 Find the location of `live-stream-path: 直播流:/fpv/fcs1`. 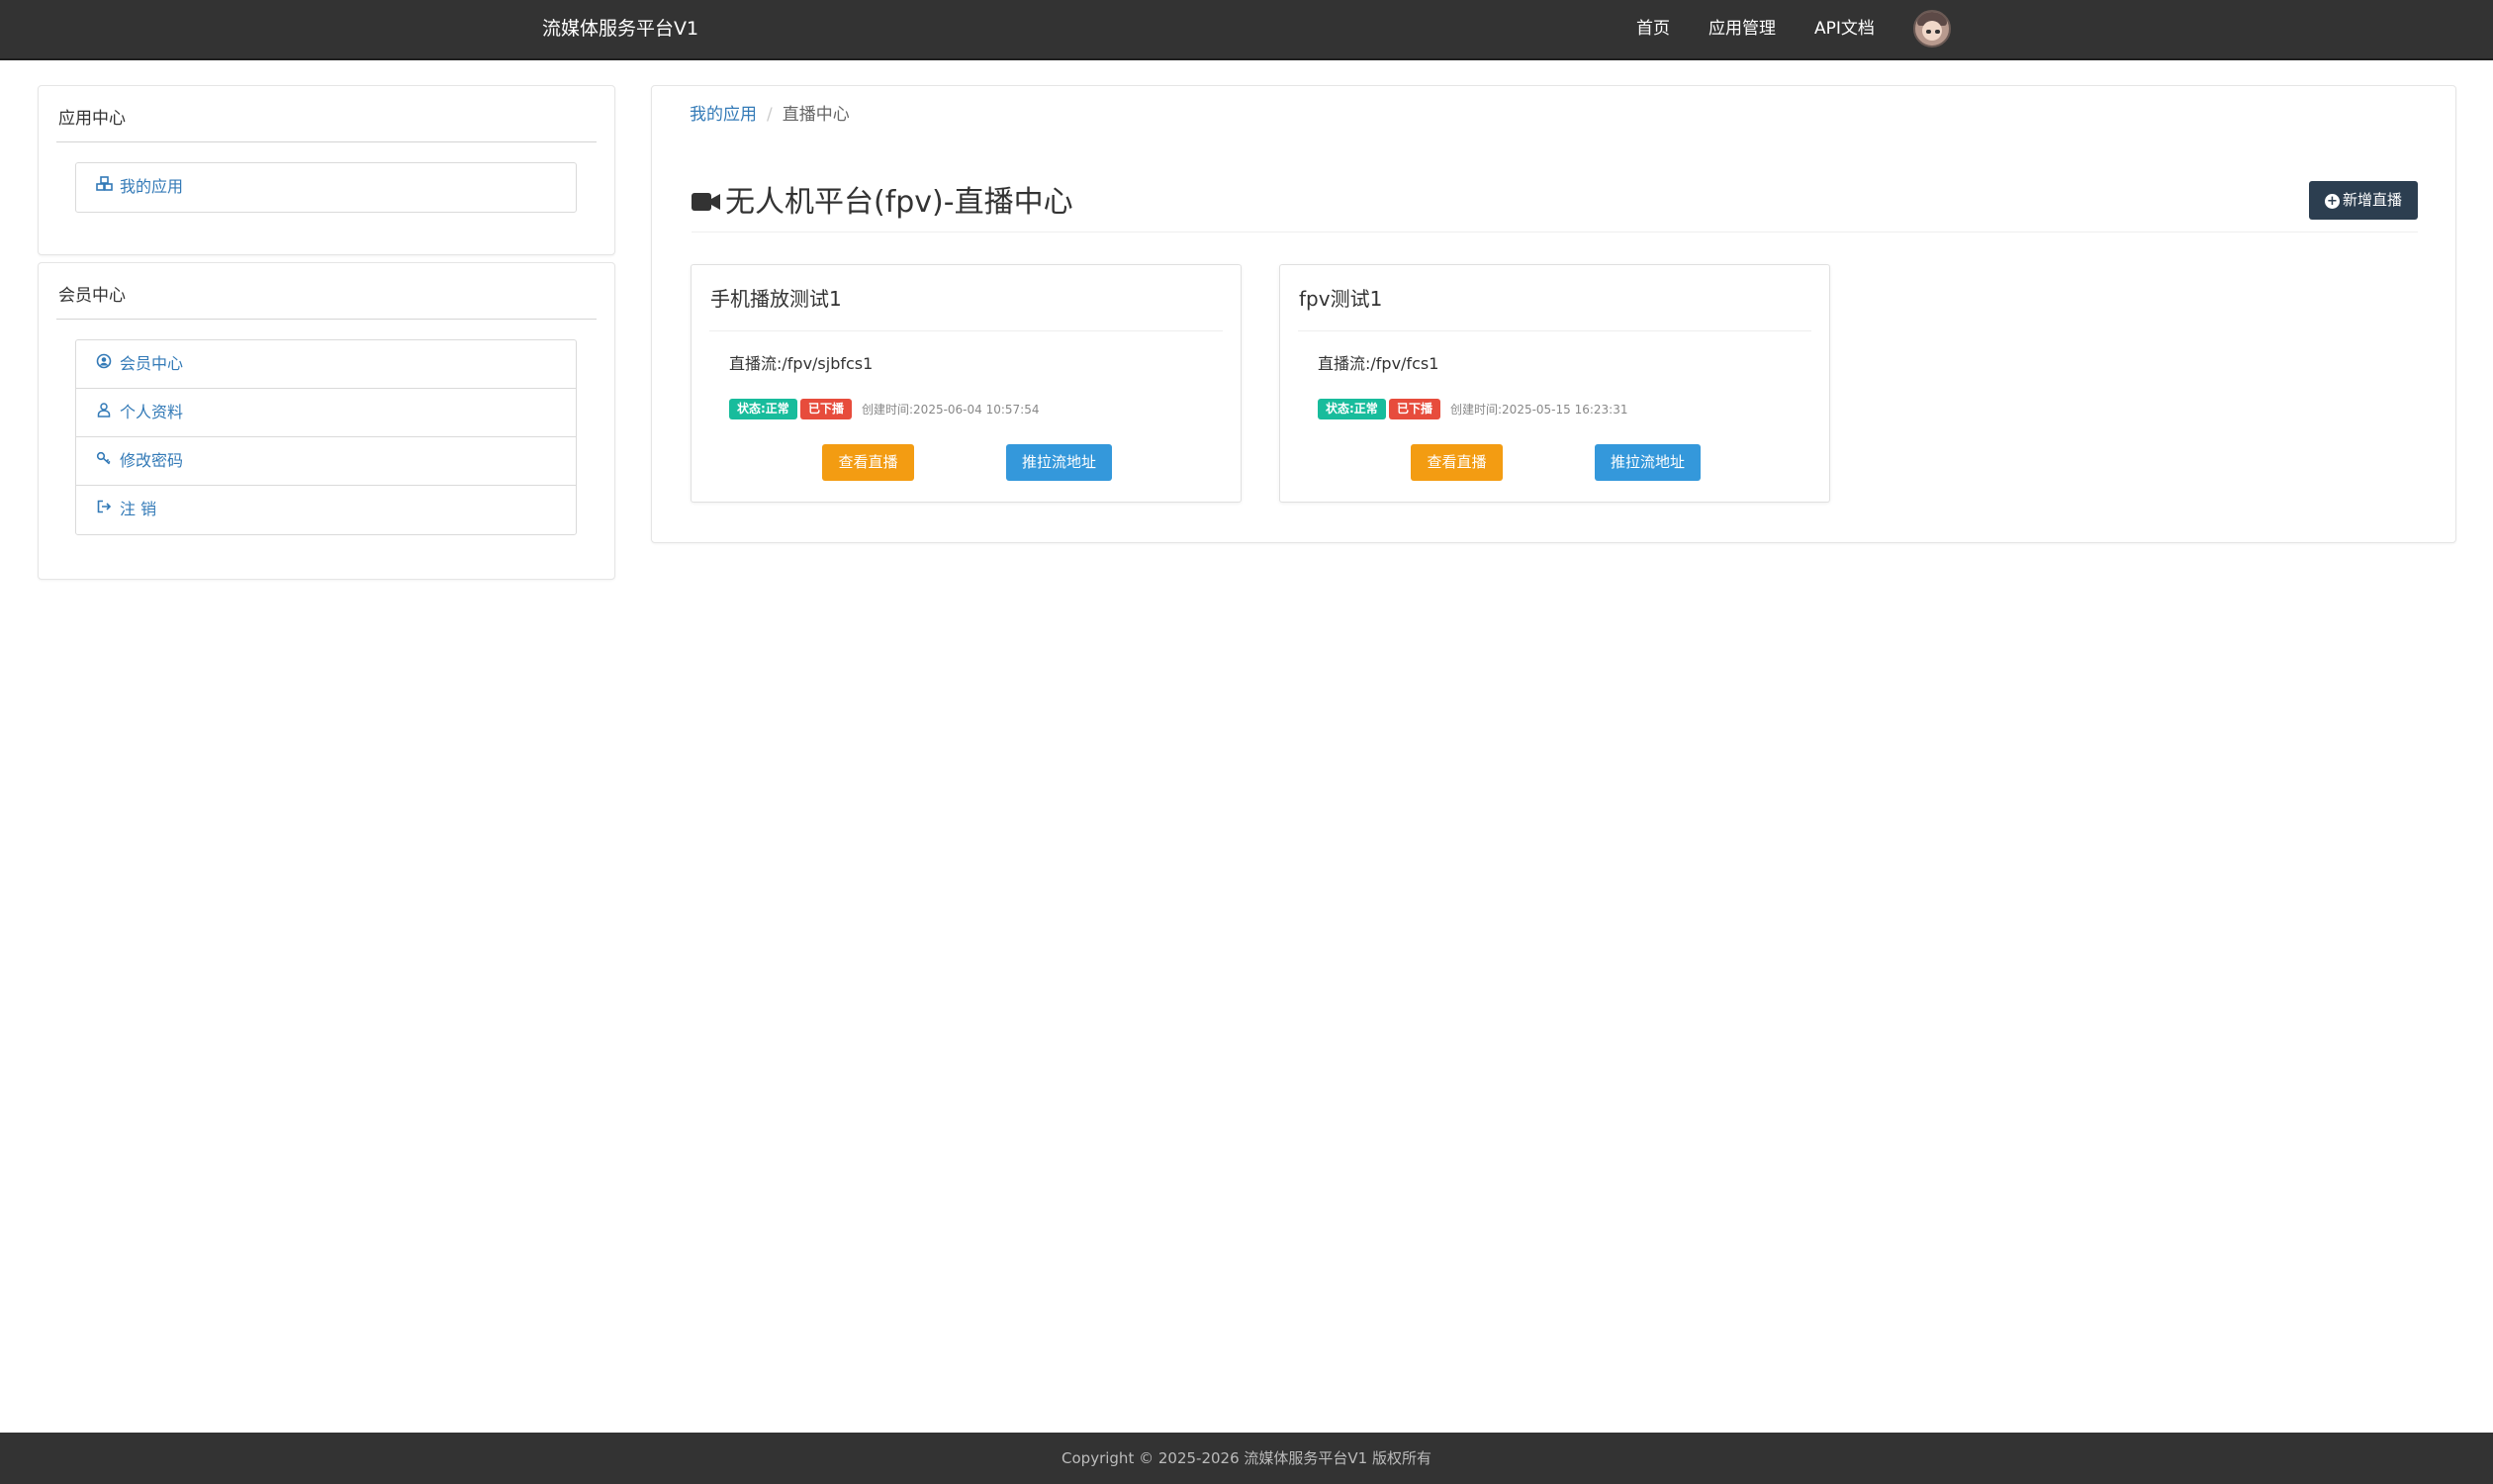

live-stream-path: 直播流:/fpv/fcs1 is located at coordinates (1378, 363).